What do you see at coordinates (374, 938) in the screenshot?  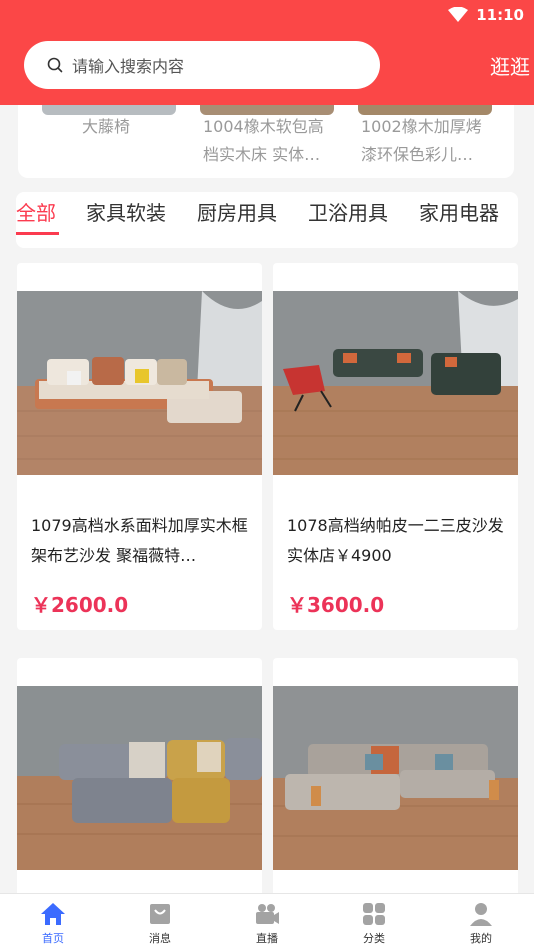 I see `nav-label: 分类` at bounding box center [374, 938].